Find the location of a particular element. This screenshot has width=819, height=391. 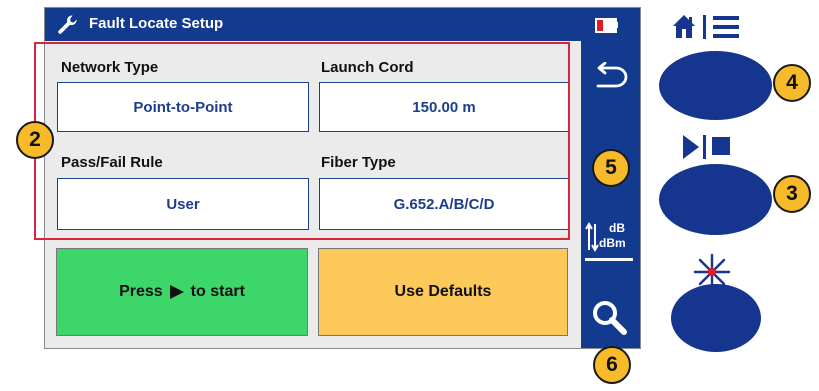

home-menu-icon is located at coordinates (706, 27).